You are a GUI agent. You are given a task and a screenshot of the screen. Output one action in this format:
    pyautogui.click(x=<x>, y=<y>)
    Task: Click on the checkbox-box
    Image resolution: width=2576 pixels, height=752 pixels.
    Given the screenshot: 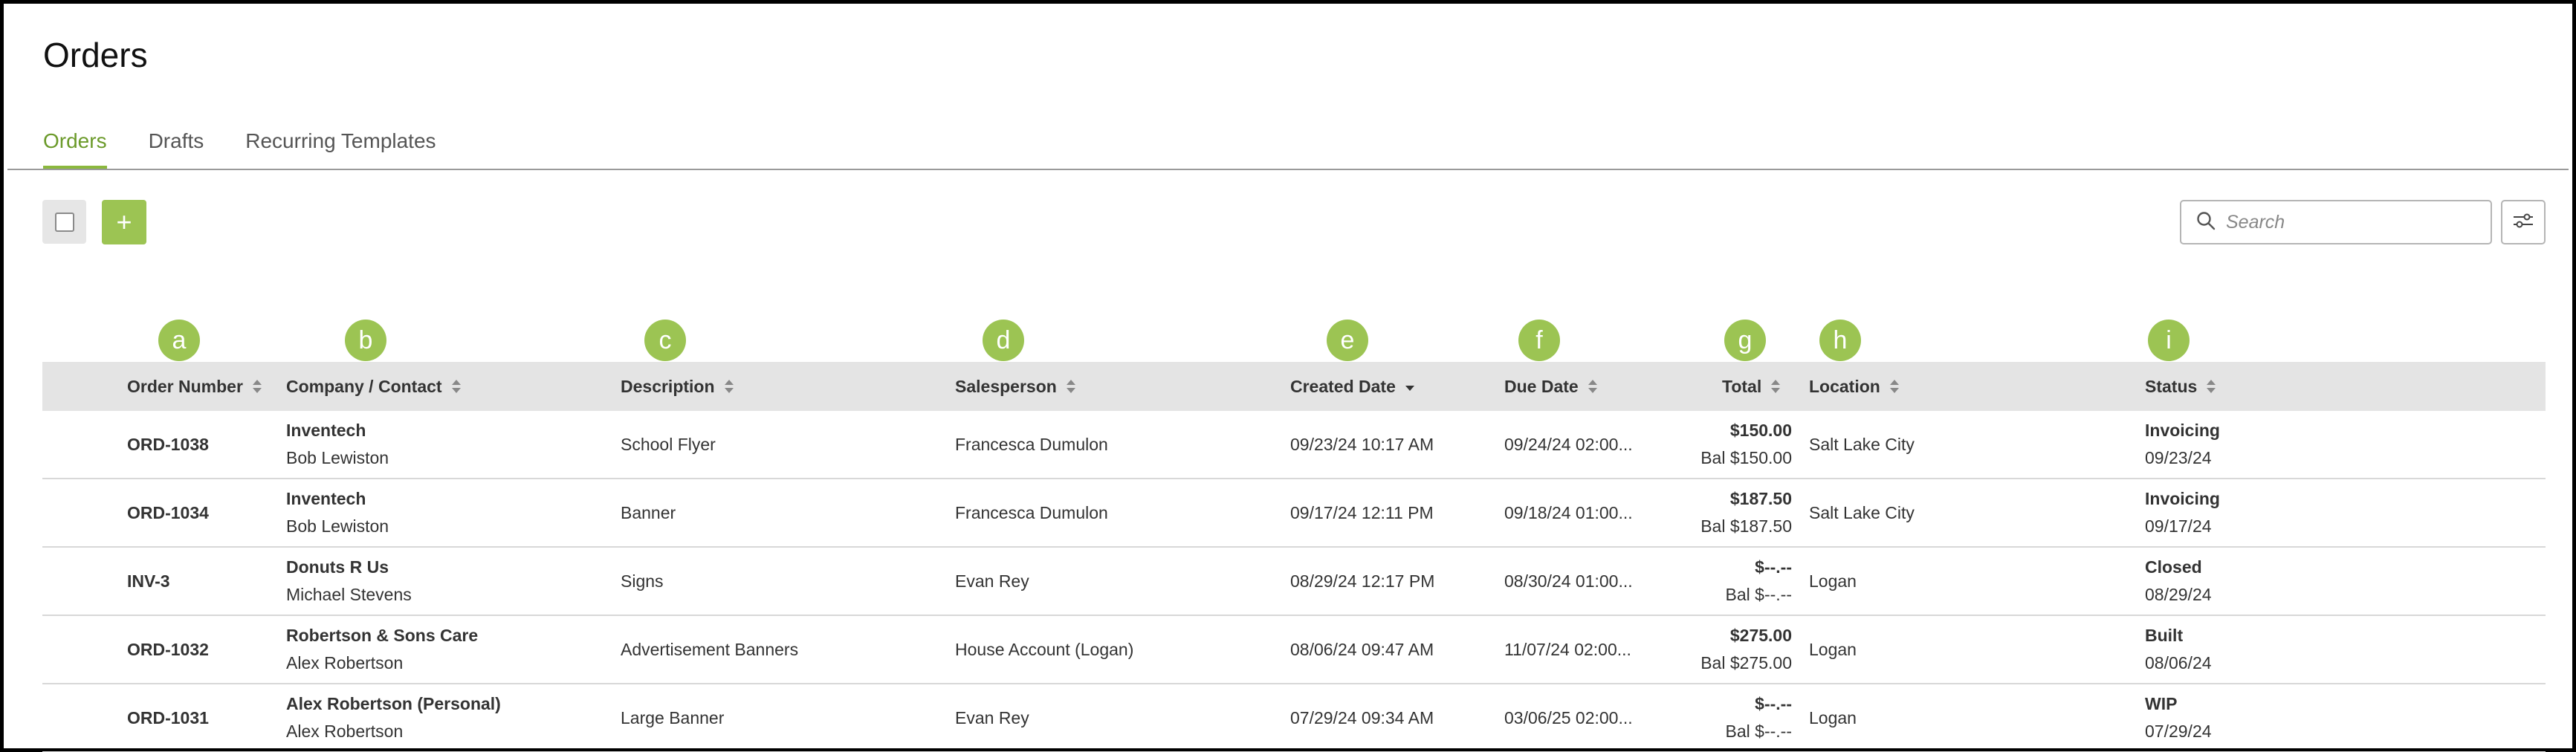 What is the action you would take?
    pyautogui.click(x=64, y=222)
    